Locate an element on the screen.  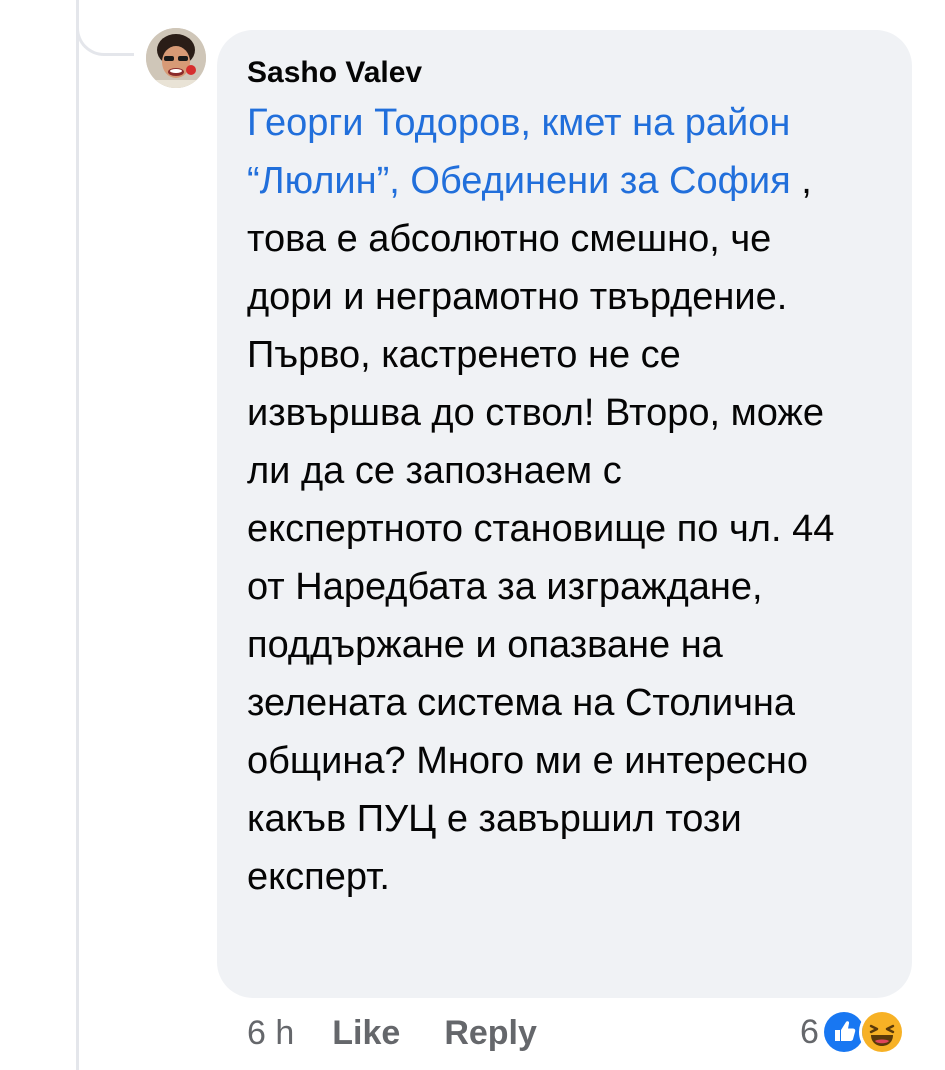
comment-actions: 6 h Like Reply is located at coordinates (414, 1033).